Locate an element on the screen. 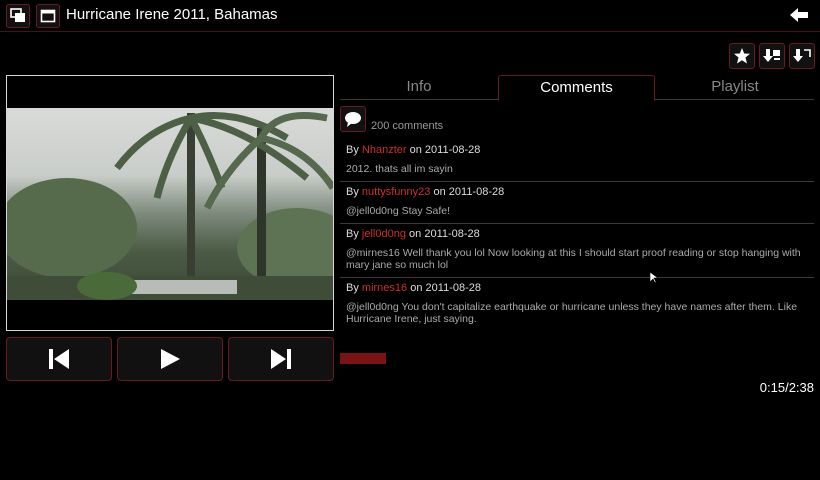 Image resolution: width=820 pixels, height=480 pixels. download-add-icon is located at coordinates (771, 55).